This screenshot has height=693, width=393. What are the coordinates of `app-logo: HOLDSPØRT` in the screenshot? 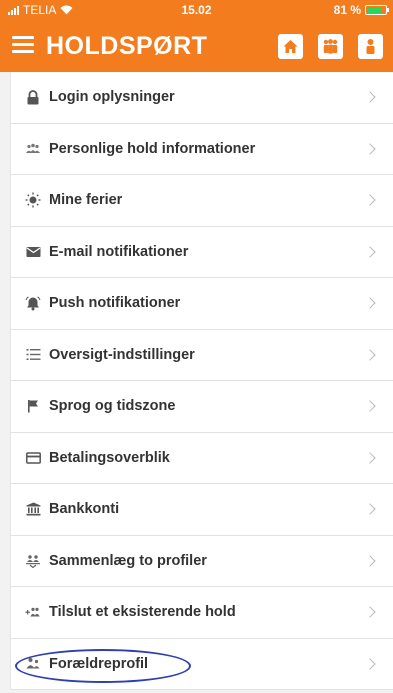 It's located at (127, 46).